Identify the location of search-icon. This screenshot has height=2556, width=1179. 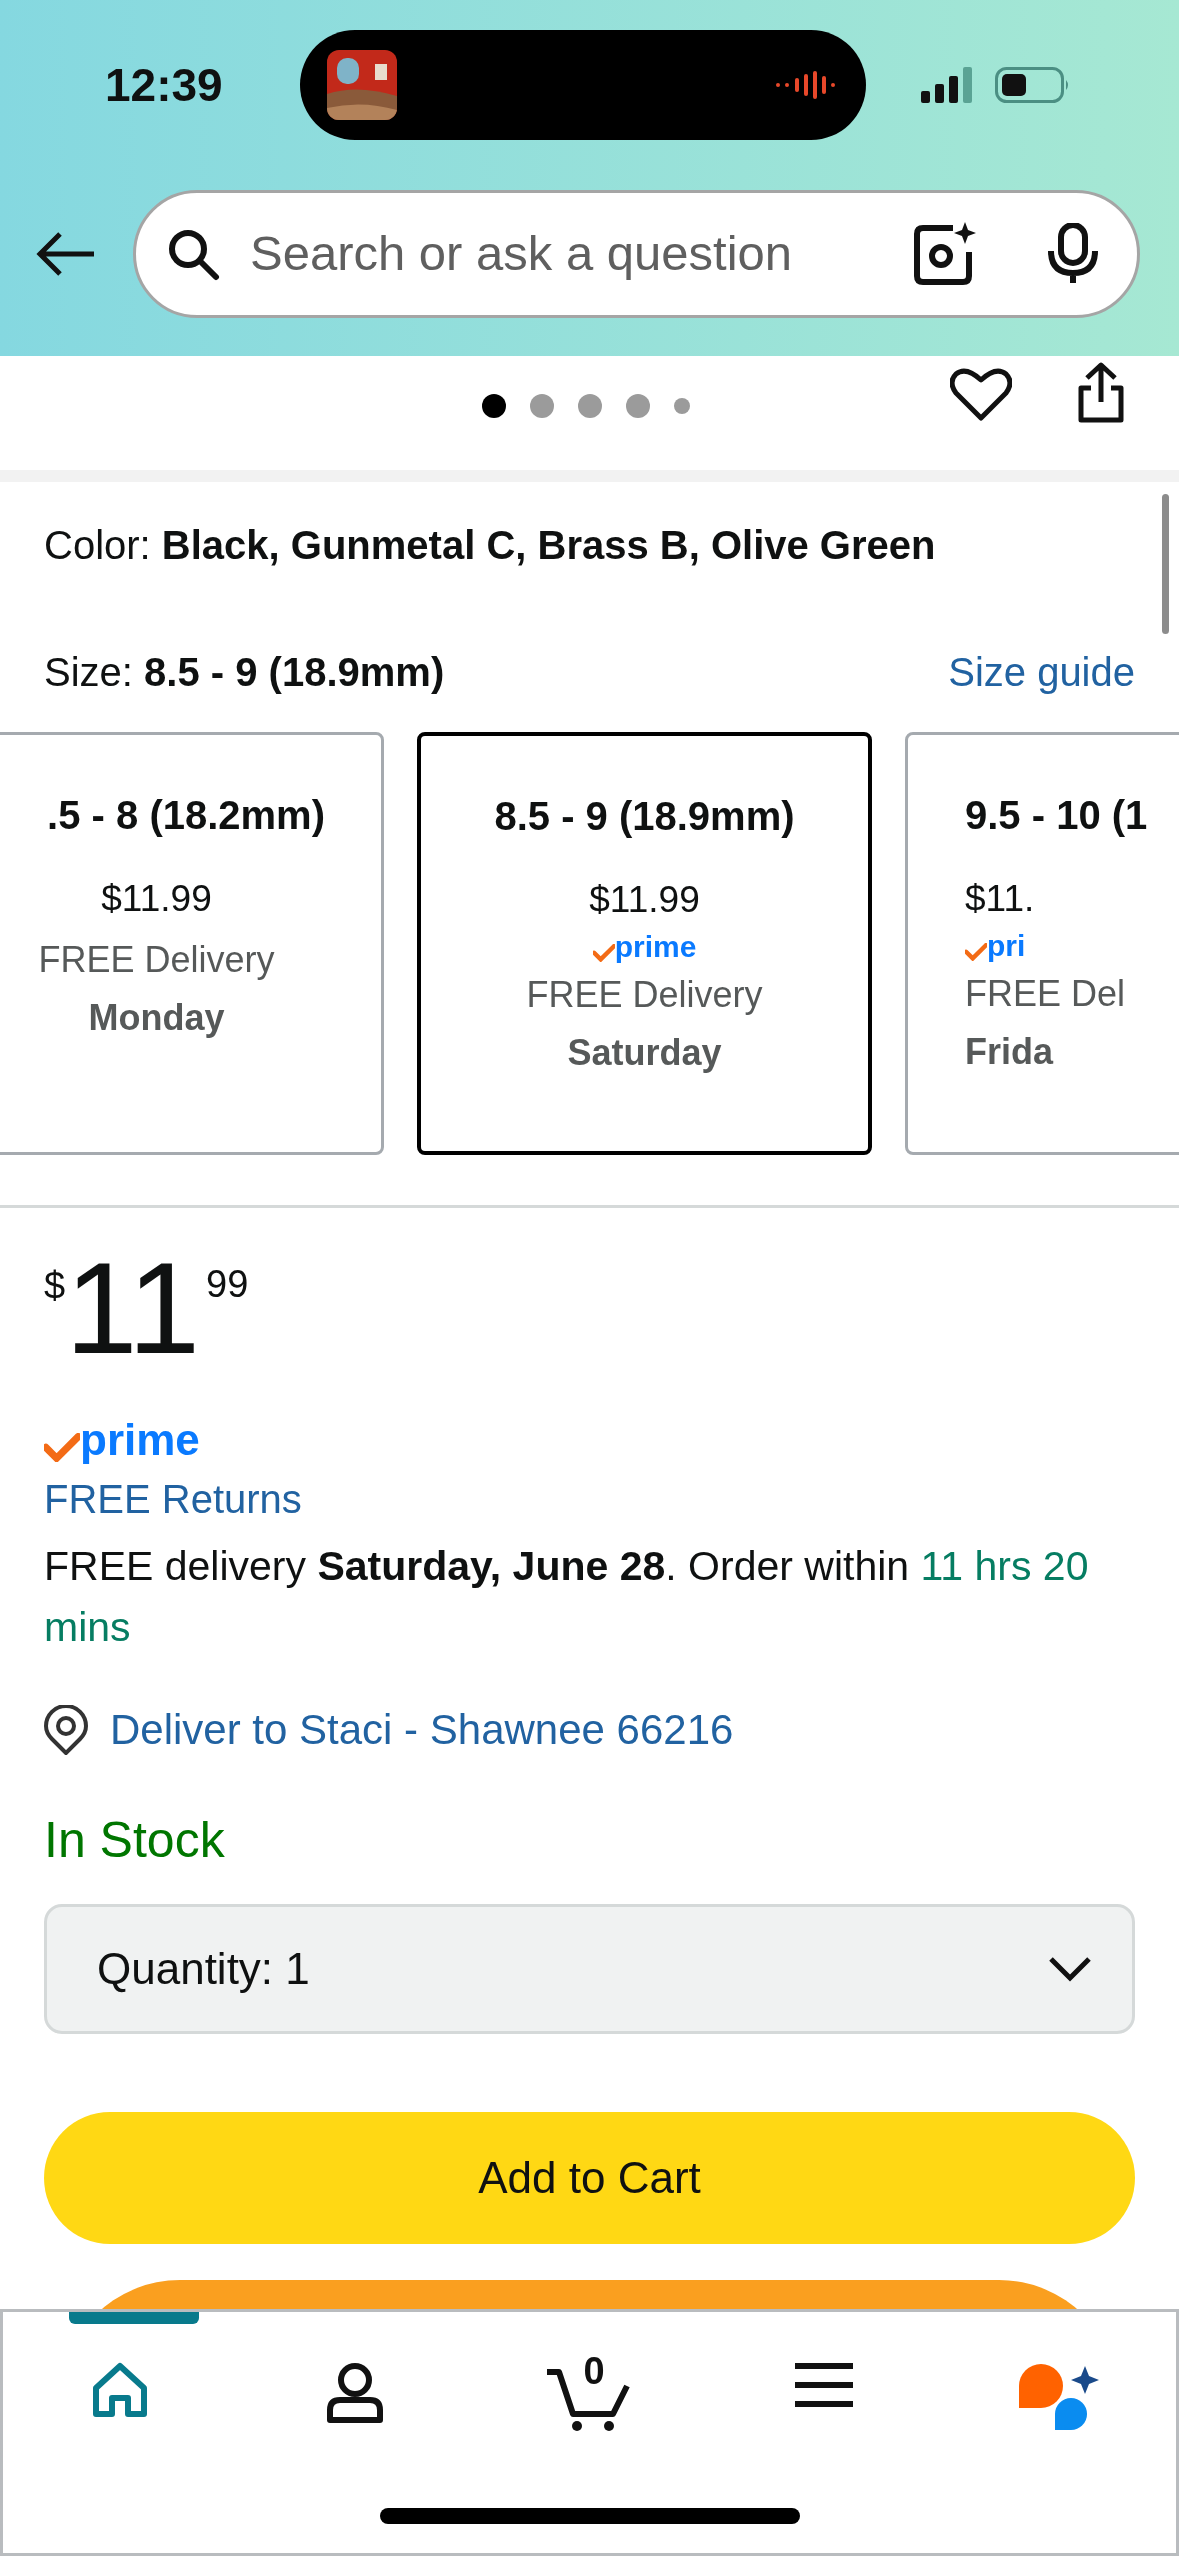
(193, 254).